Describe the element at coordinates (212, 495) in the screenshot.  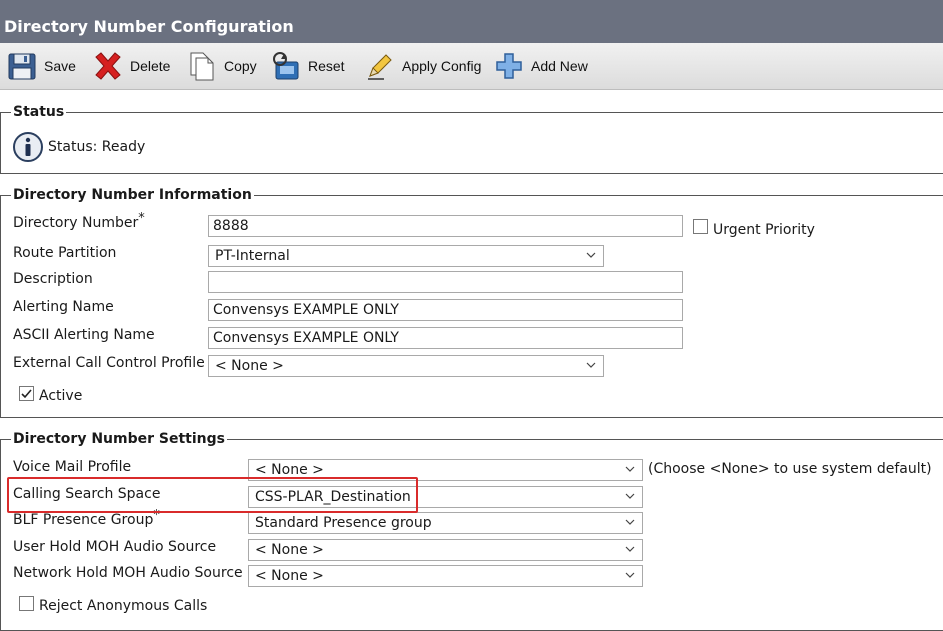
I see `highlight-box` at that location.